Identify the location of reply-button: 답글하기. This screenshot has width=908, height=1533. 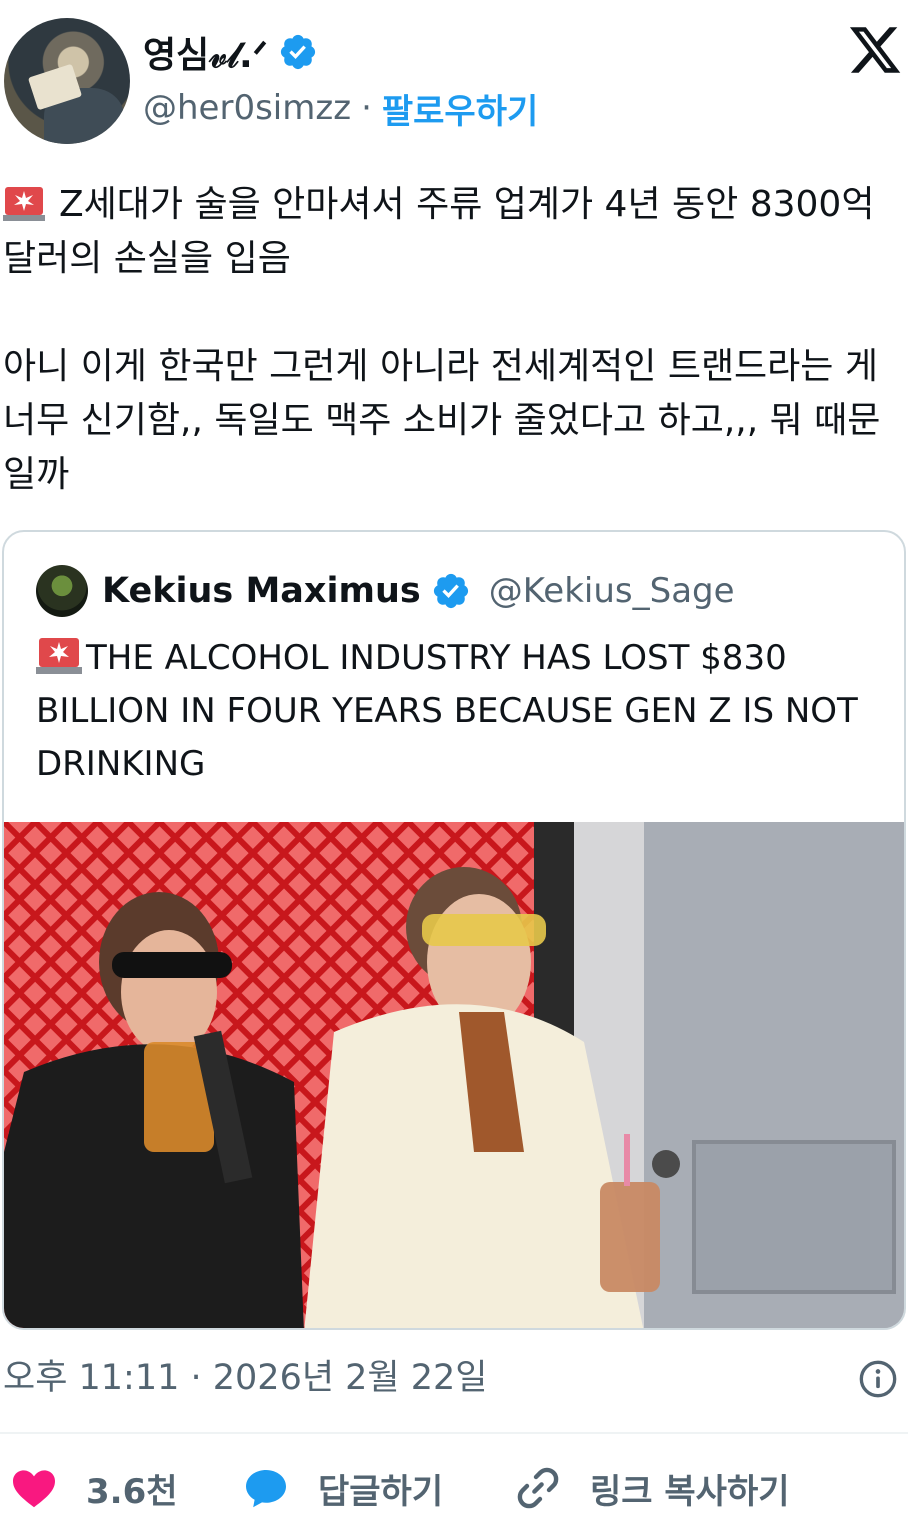
(342, 1488).